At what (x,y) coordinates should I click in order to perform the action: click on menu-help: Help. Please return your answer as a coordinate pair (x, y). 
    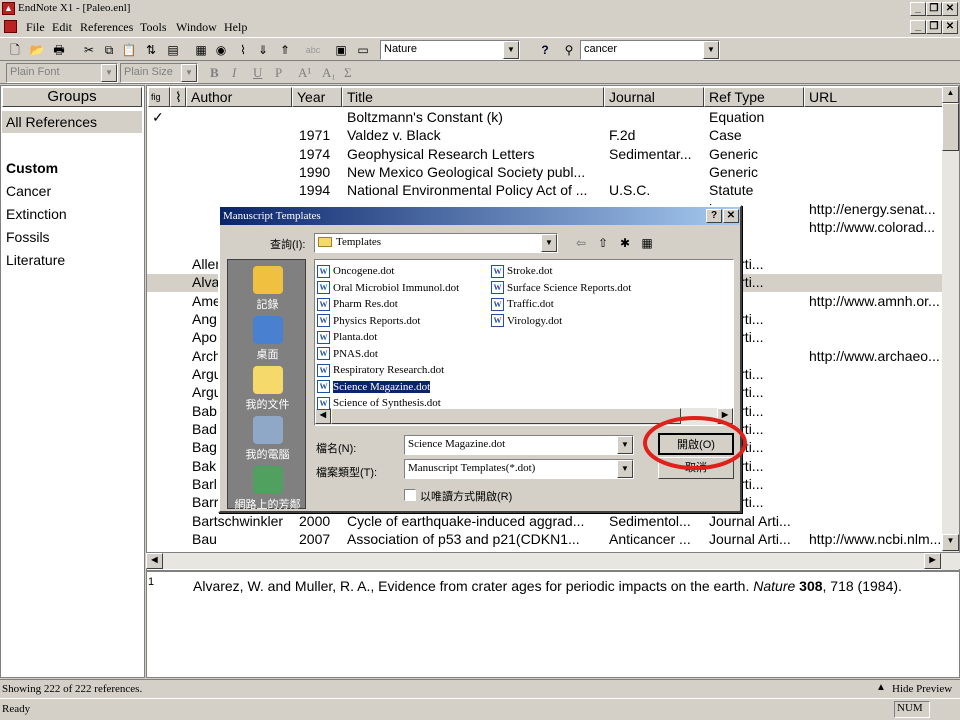
    Looking at the image, I should click on (235, 27).